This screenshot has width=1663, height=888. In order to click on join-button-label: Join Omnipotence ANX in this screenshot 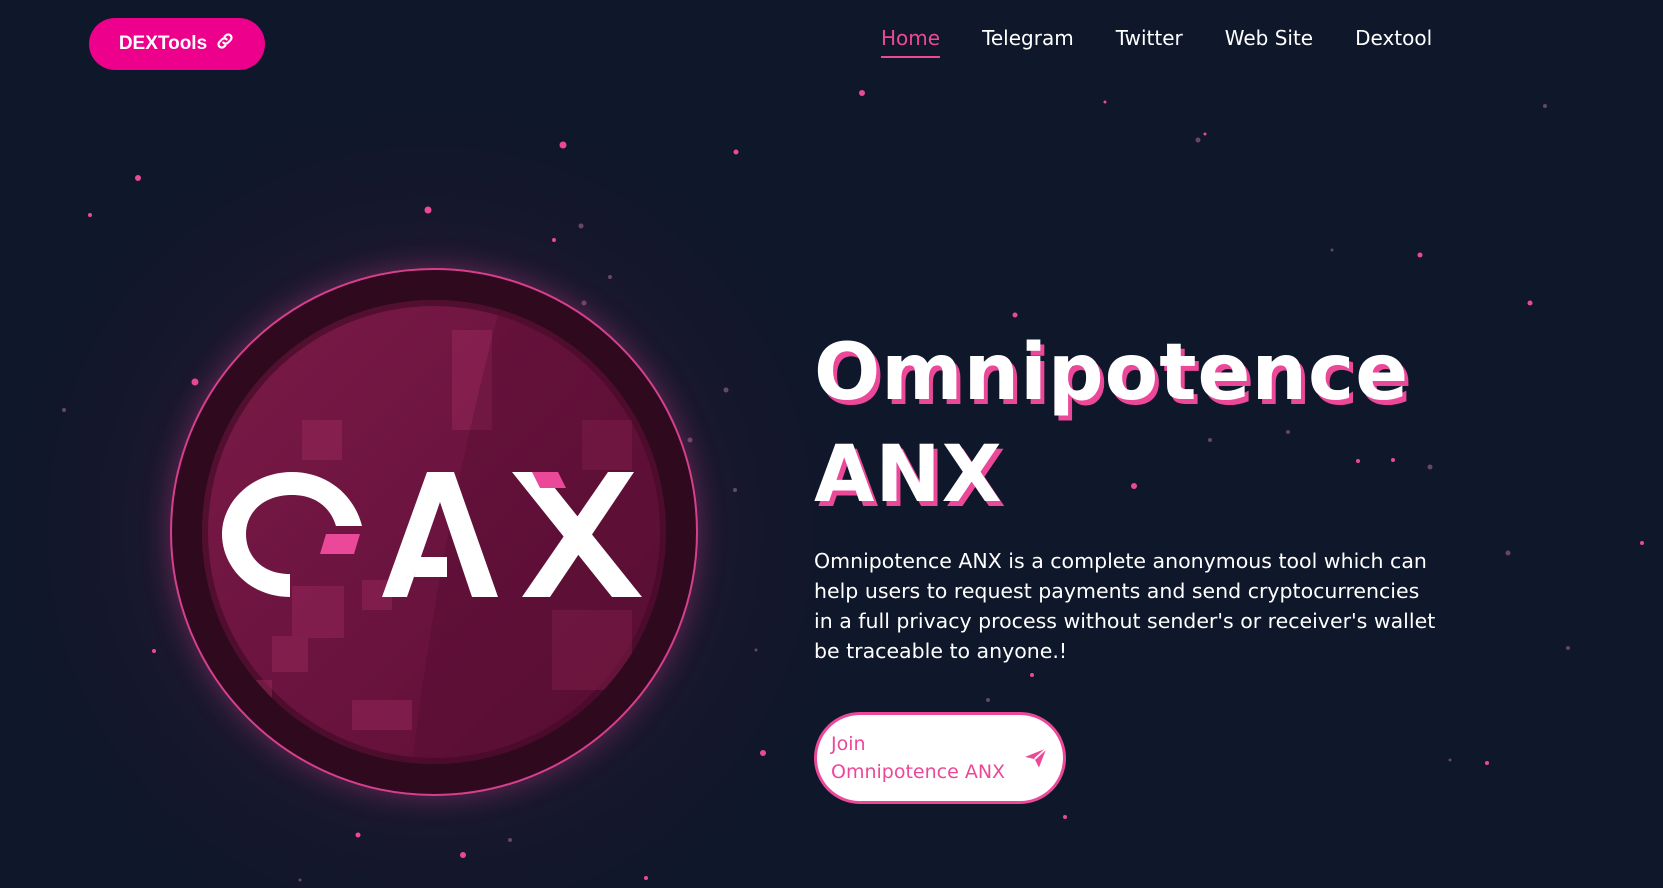, I will do `click(922, 758)`.